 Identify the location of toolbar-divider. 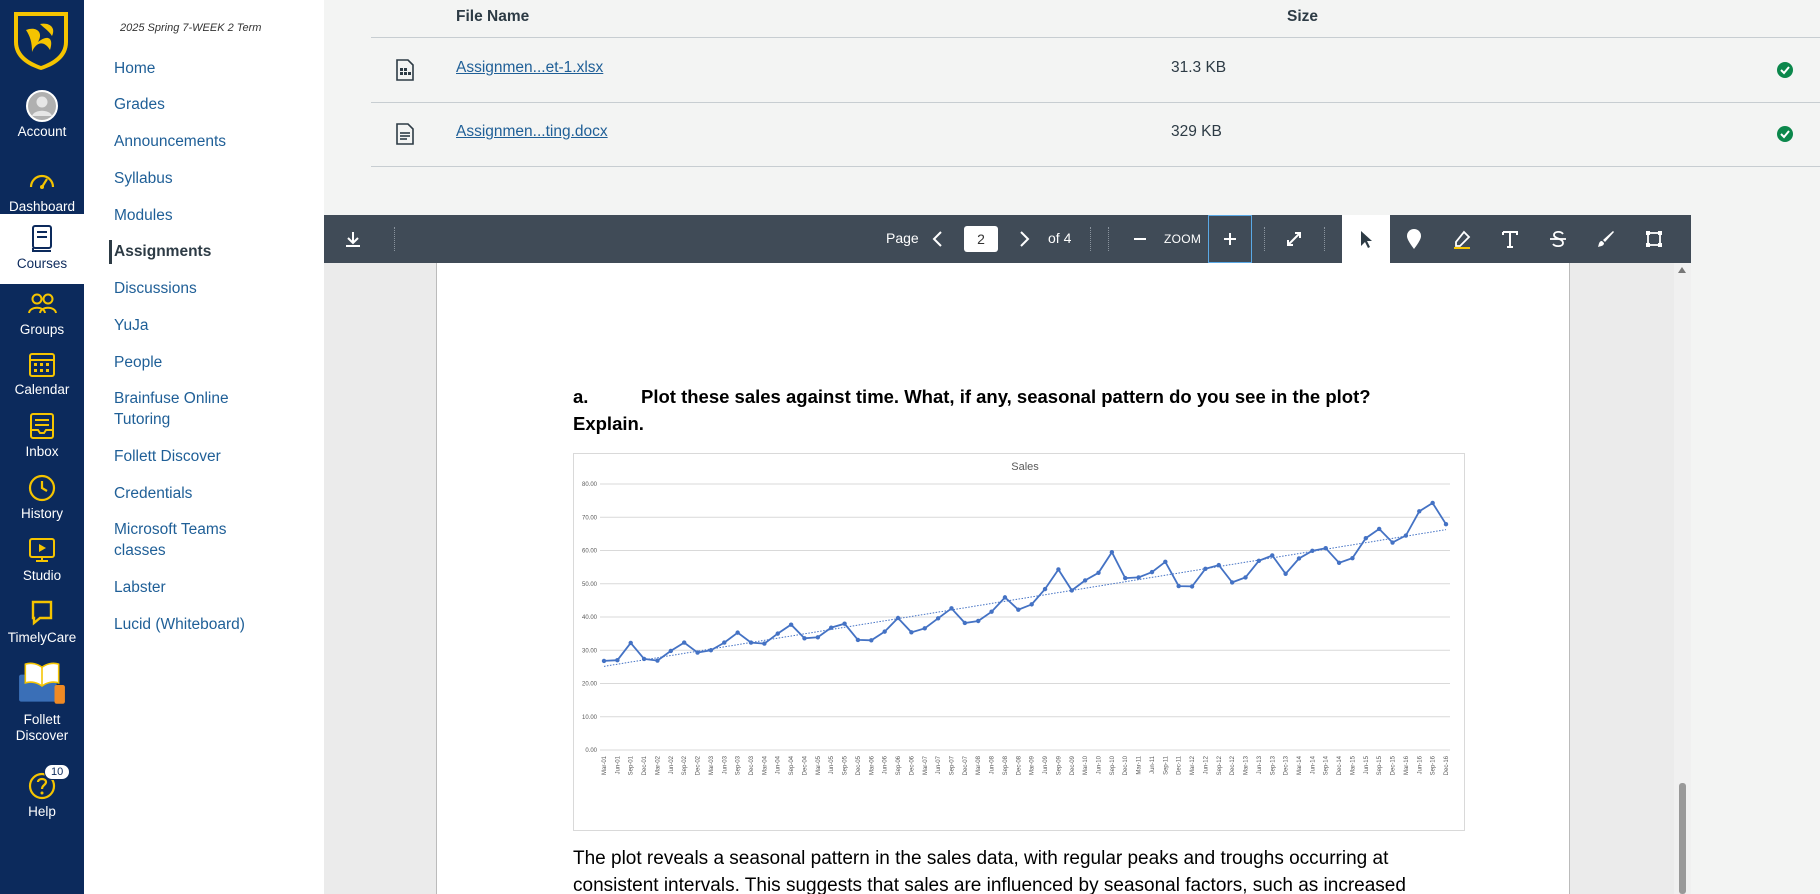
(394, 239).